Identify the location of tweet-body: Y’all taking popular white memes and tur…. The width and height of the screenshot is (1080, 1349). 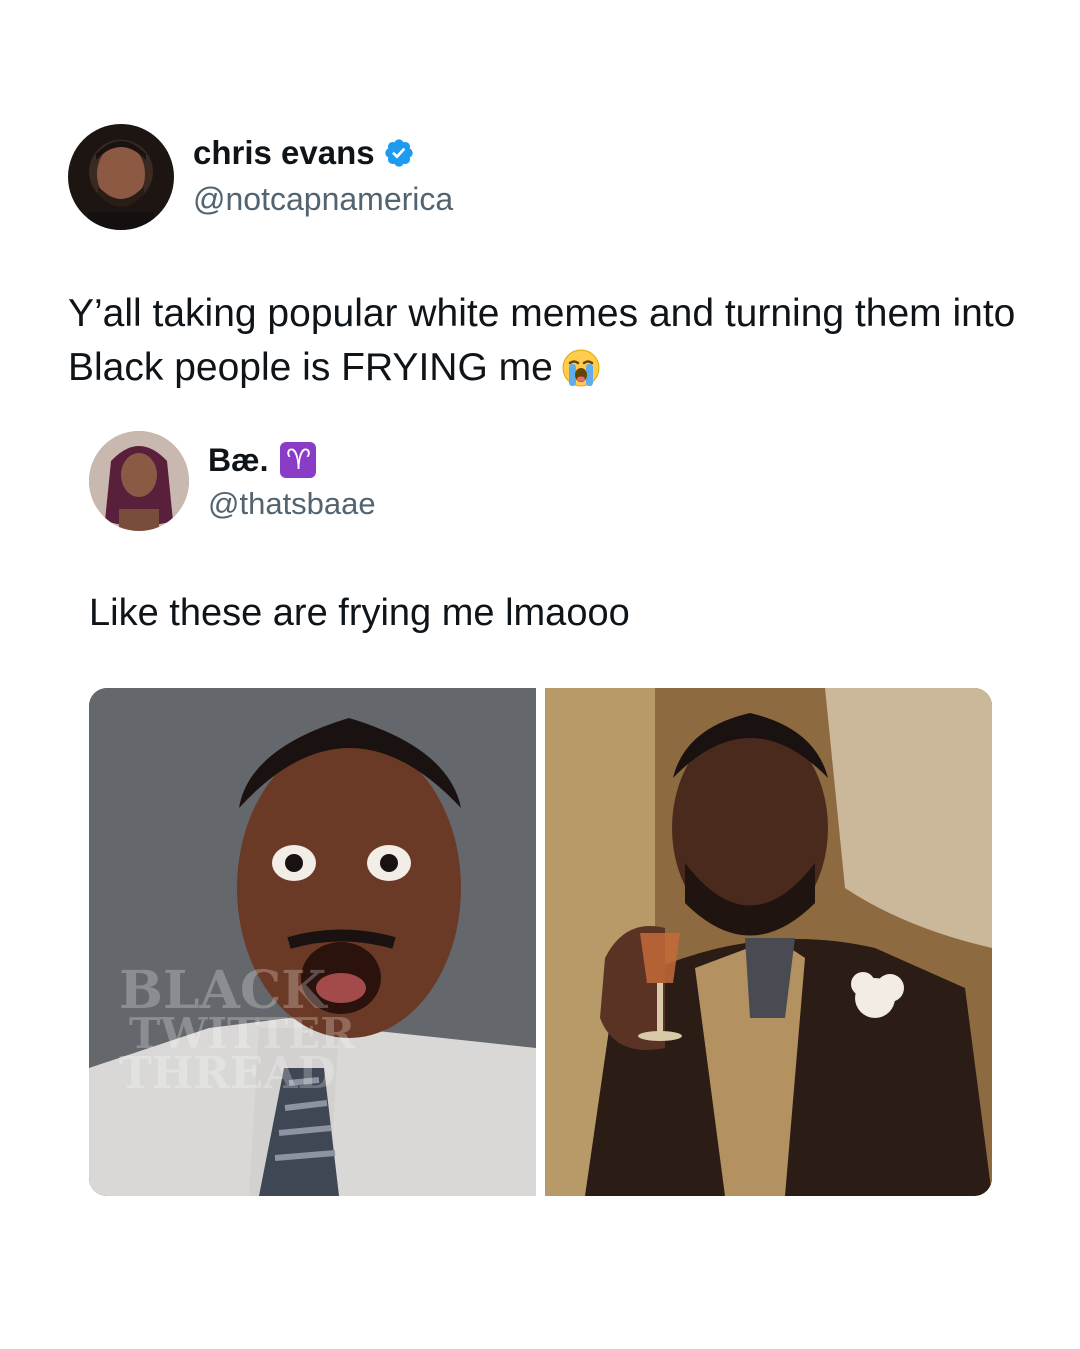
(542, 340).